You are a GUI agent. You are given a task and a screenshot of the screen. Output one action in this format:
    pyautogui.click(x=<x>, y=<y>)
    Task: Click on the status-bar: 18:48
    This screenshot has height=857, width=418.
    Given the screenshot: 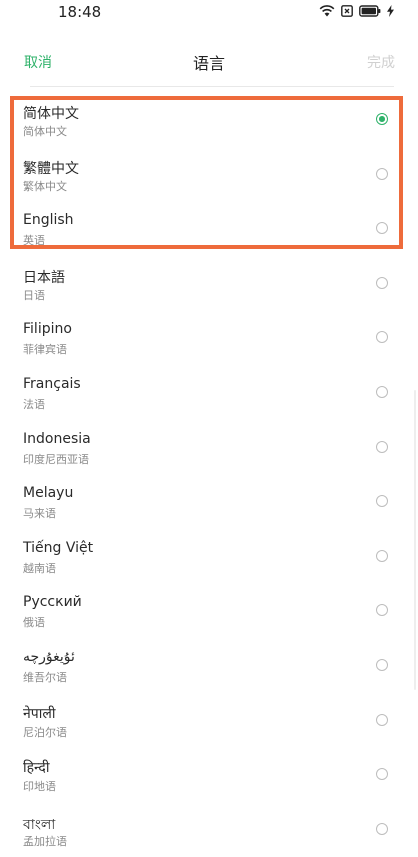 What is the action you would take?
    pyautogui.click(x=209, y=14)
    